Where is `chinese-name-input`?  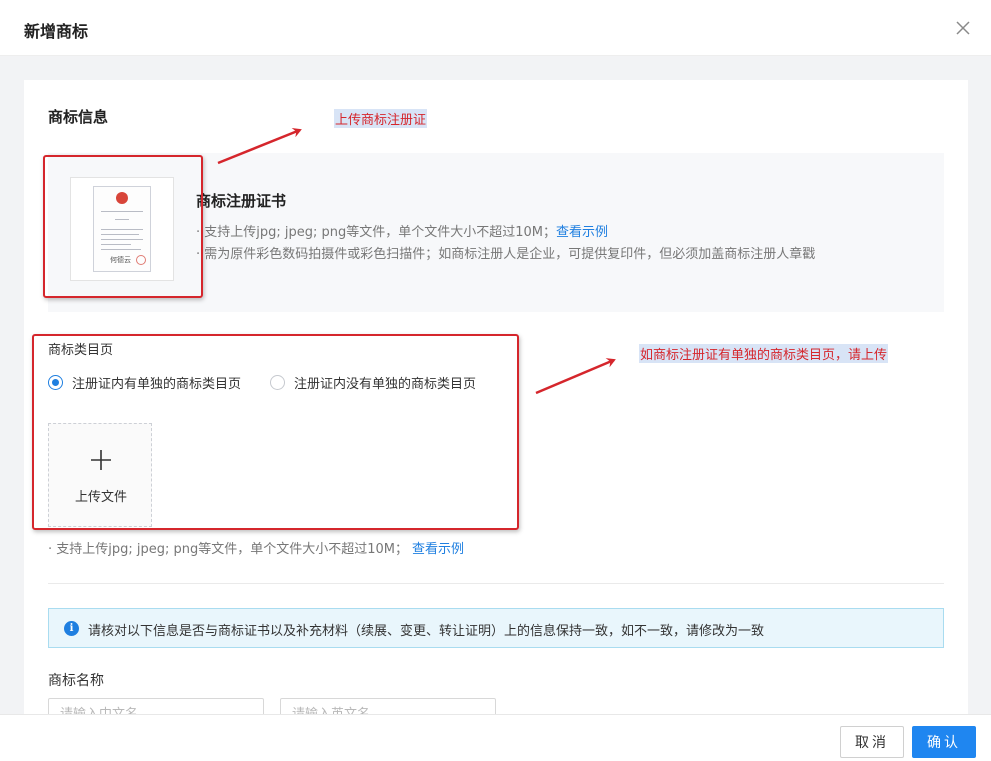 chinese-name-input is located at coordinates (156, 706).